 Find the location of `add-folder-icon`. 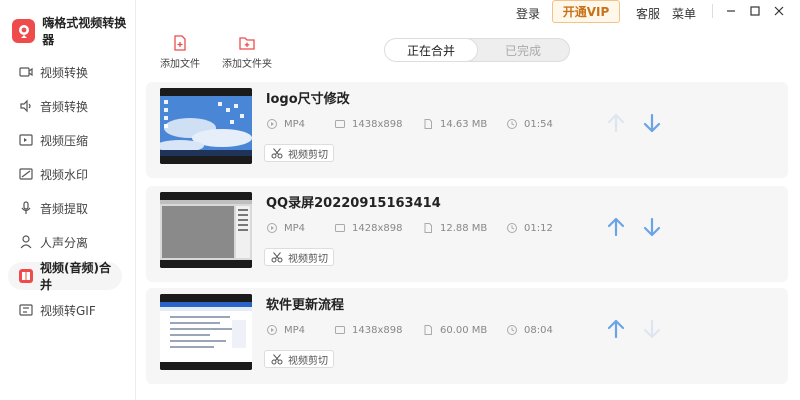

add-folder-icon is located at coordinates (247, 43).